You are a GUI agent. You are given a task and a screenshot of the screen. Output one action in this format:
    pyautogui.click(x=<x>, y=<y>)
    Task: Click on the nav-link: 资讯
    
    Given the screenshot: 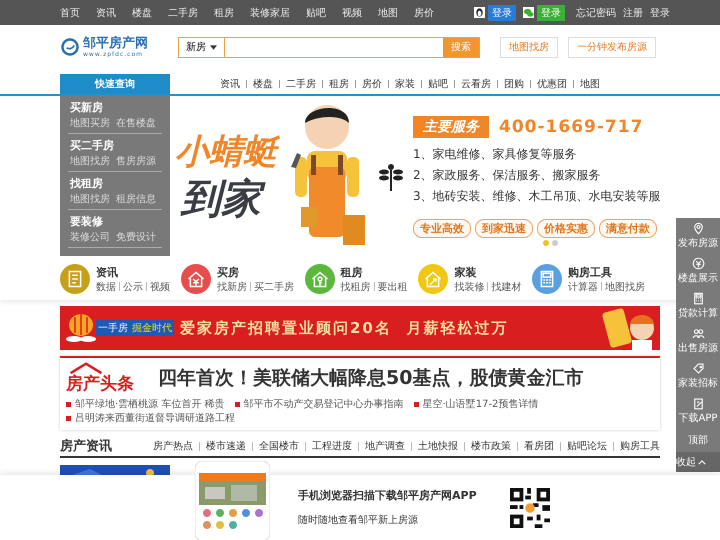 What is the action you would take?
    pyautogui.click(x=230, y=84)
    